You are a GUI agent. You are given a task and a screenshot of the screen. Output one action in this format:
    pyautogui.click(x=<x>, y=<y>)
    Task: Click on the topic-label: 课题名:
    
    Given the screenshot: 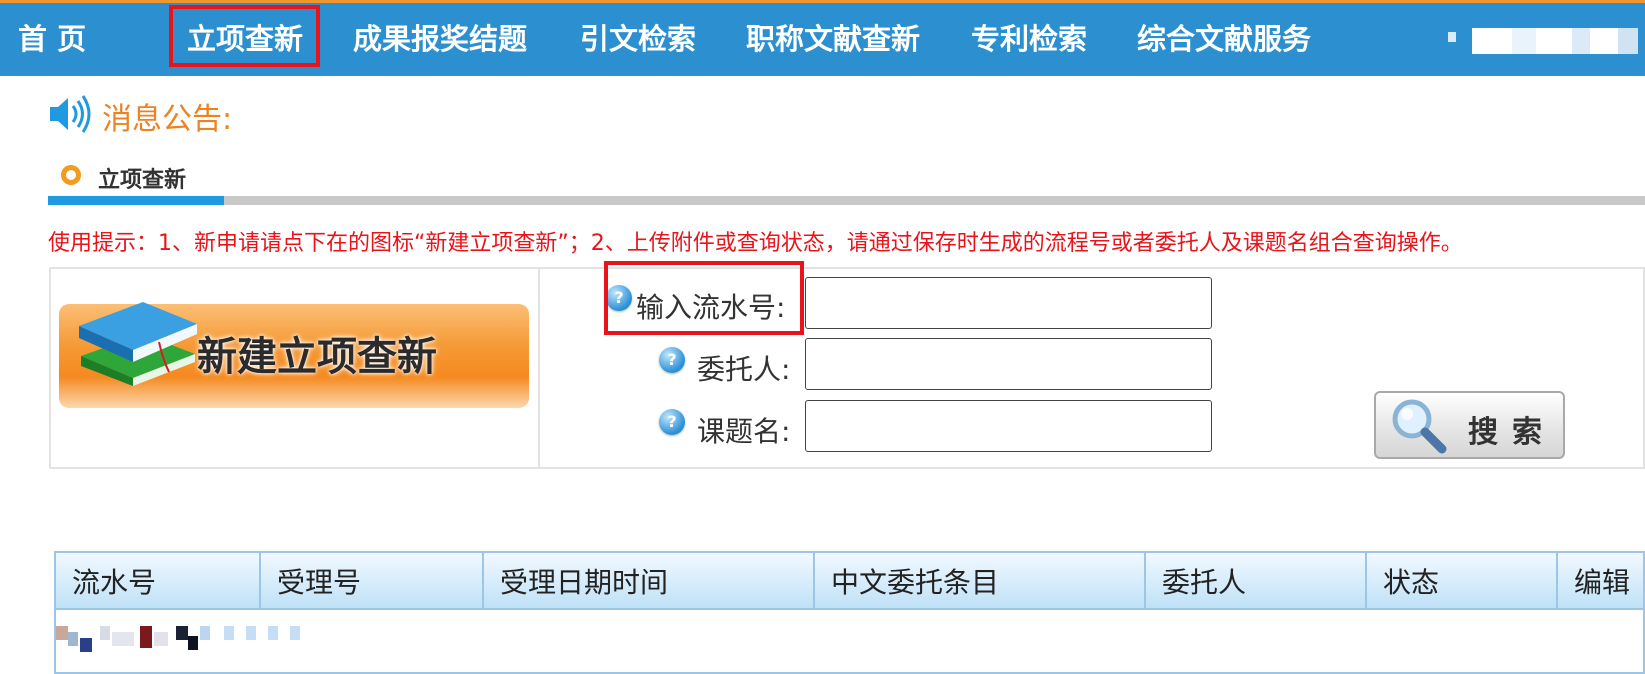 What is the action you would take?
    pyautogui.click(x=744, y=431)
    